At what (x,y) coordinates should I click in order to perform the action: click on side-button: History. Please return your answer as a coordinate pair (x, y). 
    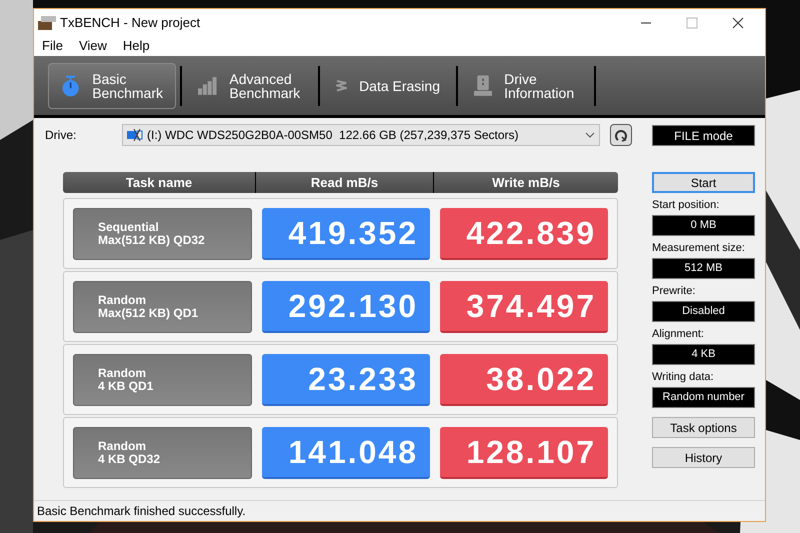
    Looking at the image, I should click on (703, 457).